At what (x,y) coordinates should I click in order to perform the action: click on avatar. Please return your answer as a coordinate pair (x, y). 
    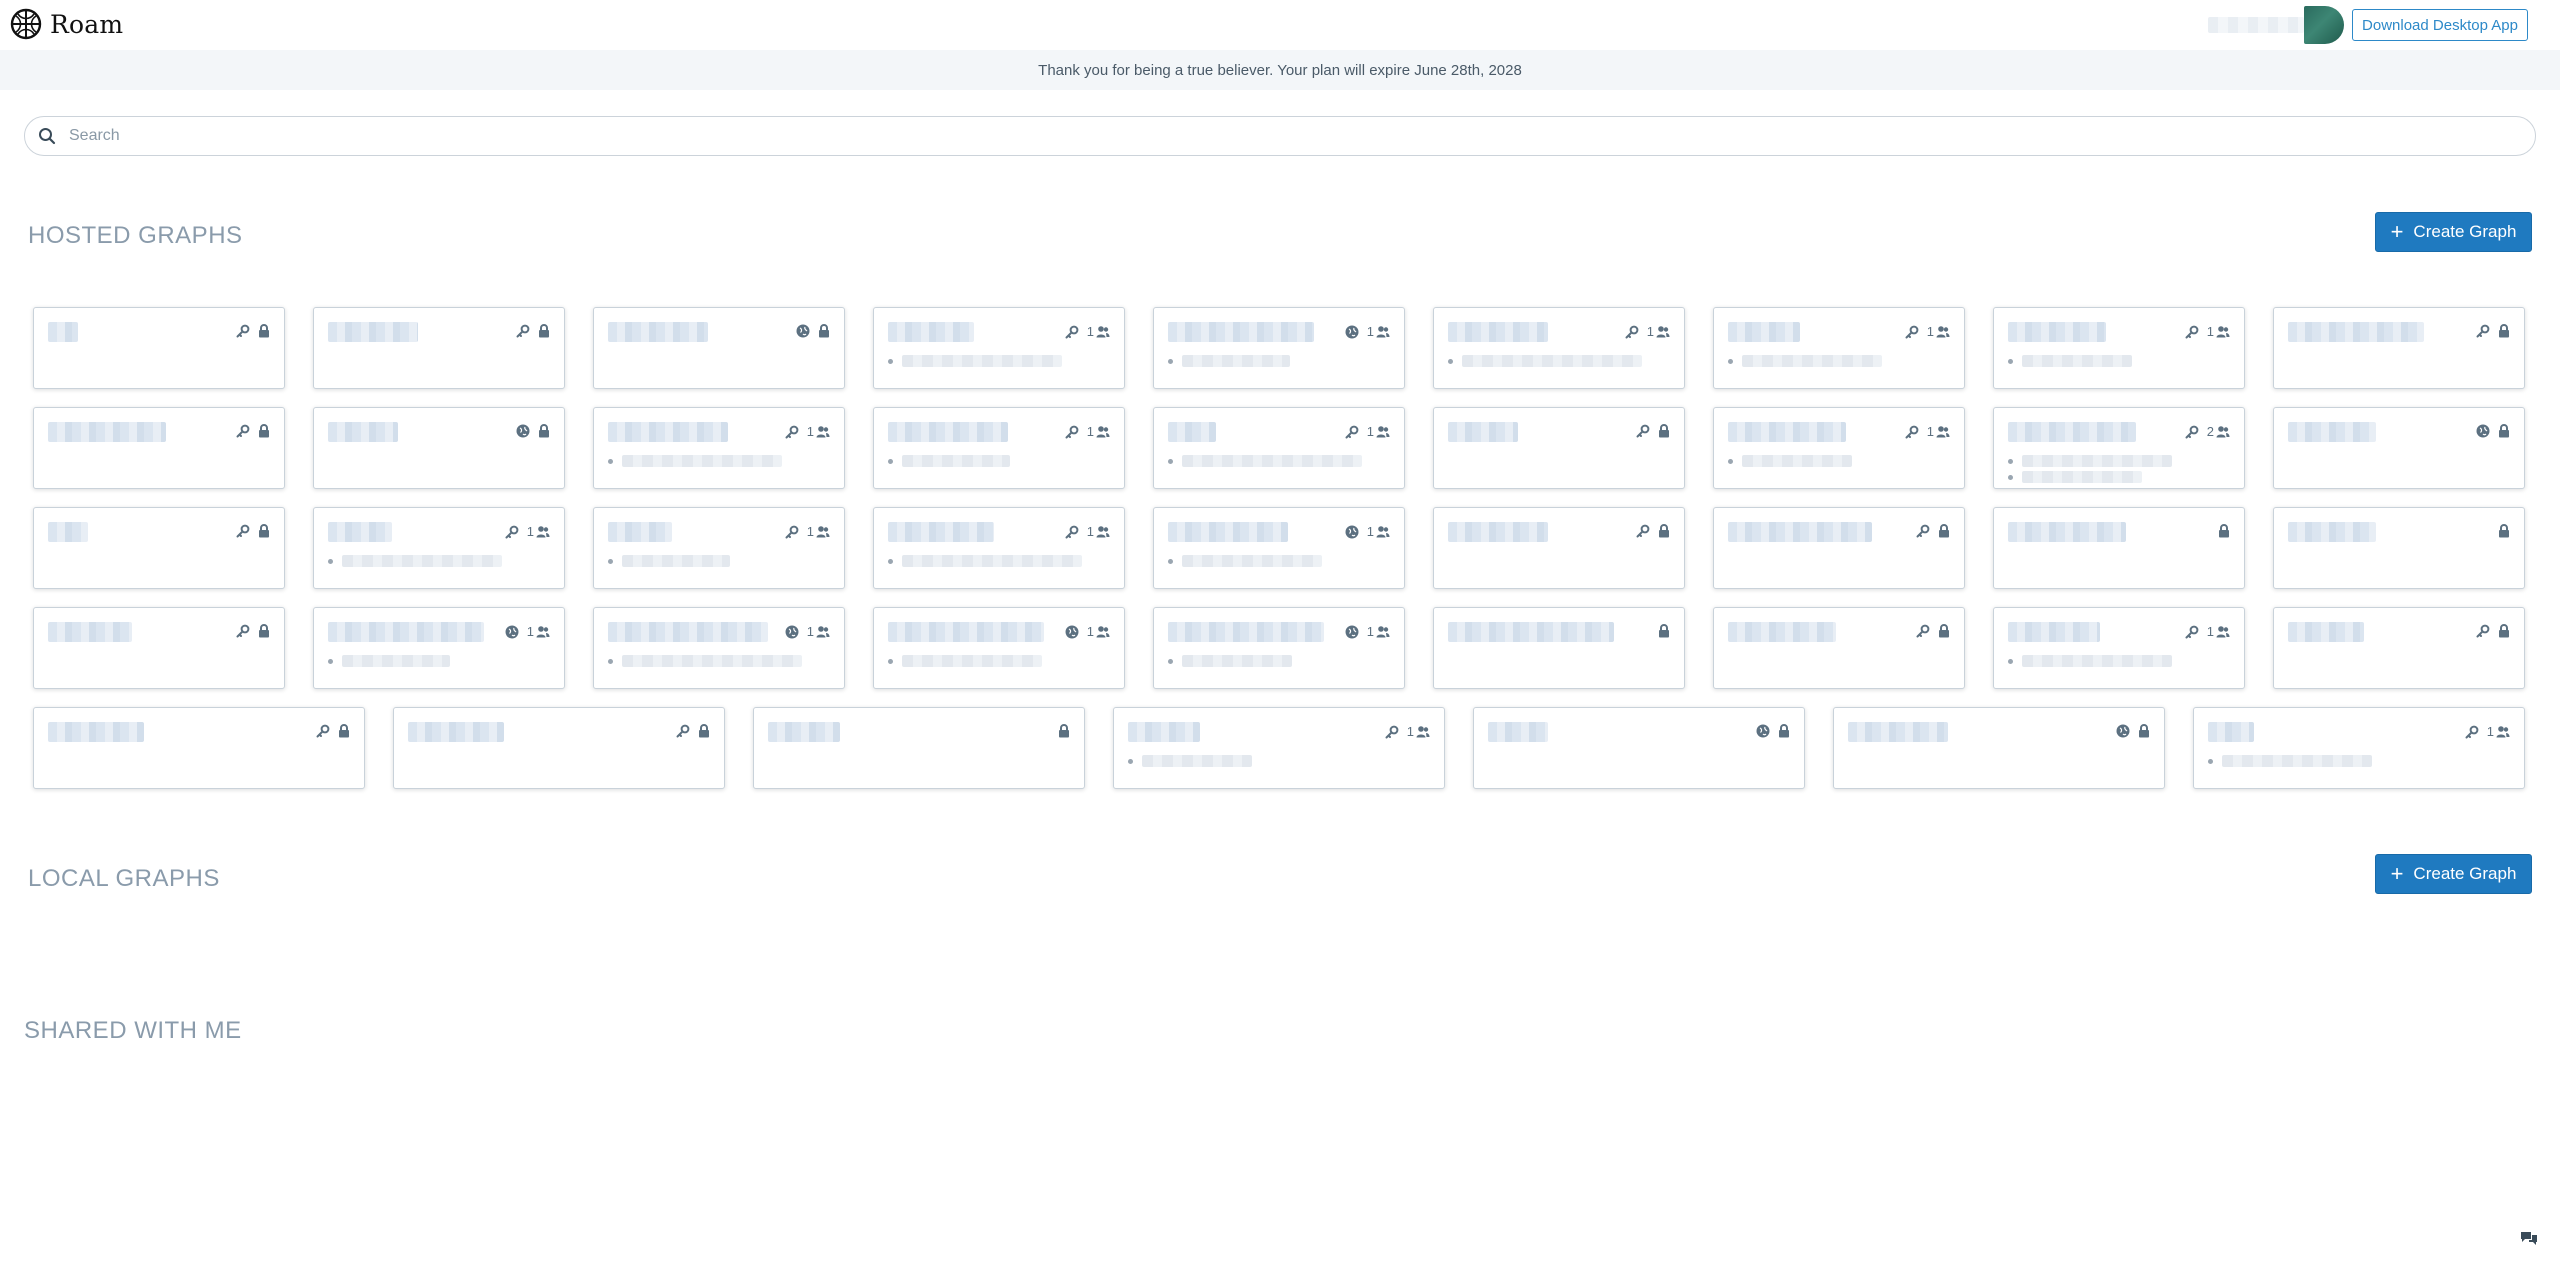
    Looking at the image, I should click on (2324, 25).